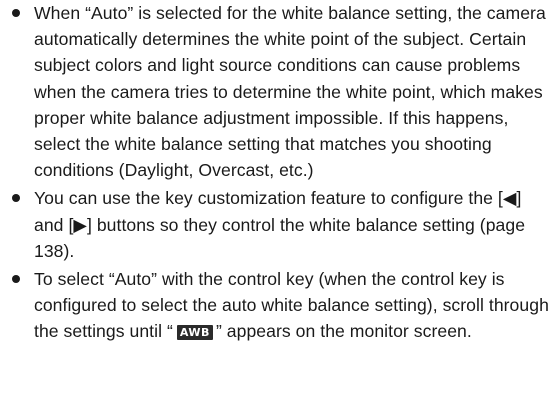  I want to click on bullet-text-after-icon: ” appears on the monitor screen., so click(343, 331).